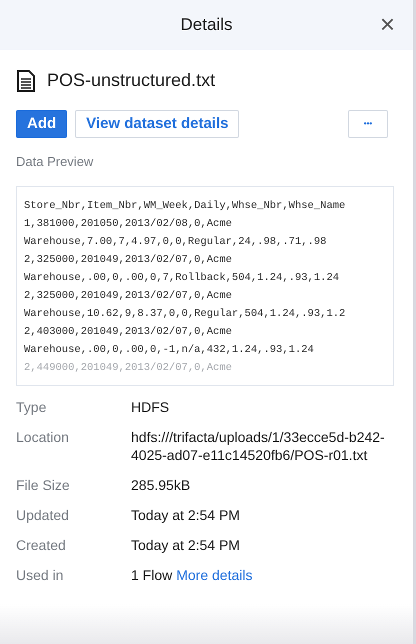 This screenshot has height=644, width=416. Describe the element at coordinates (214, 575) in the screenshot. I see `details-link: More details` at that location.